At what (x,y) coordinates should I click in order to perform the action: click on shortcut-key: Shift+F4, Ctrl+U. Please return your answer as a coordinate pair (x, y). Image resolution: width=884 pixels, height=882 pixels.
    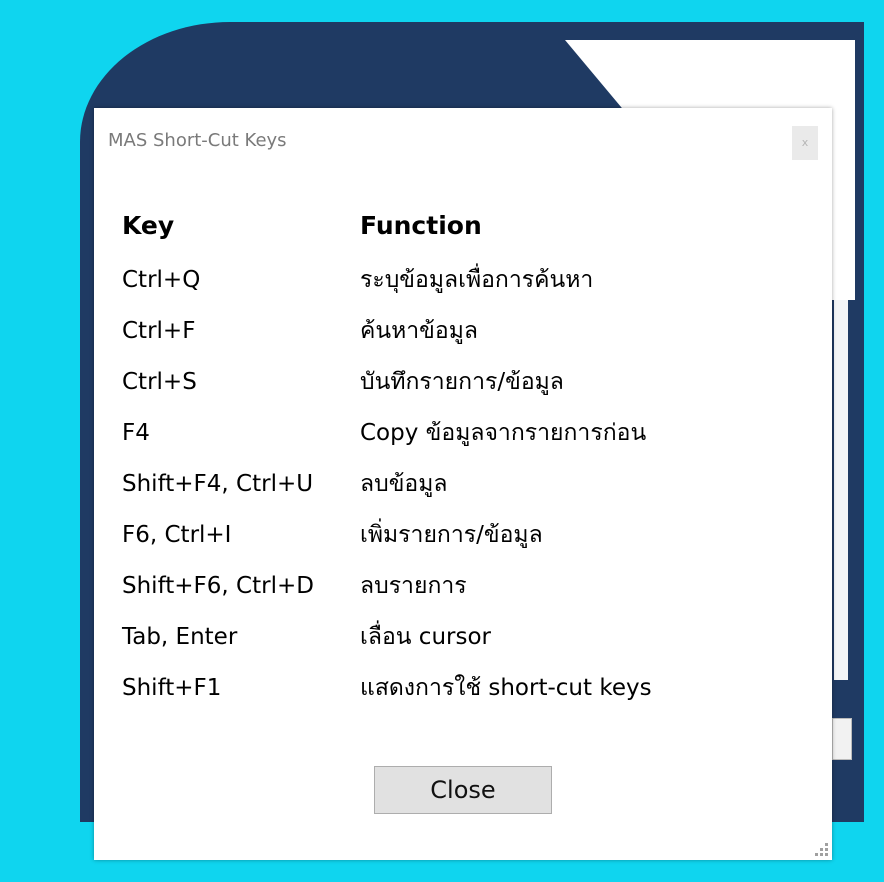
    Looking at the image, I should click on (218, 483).